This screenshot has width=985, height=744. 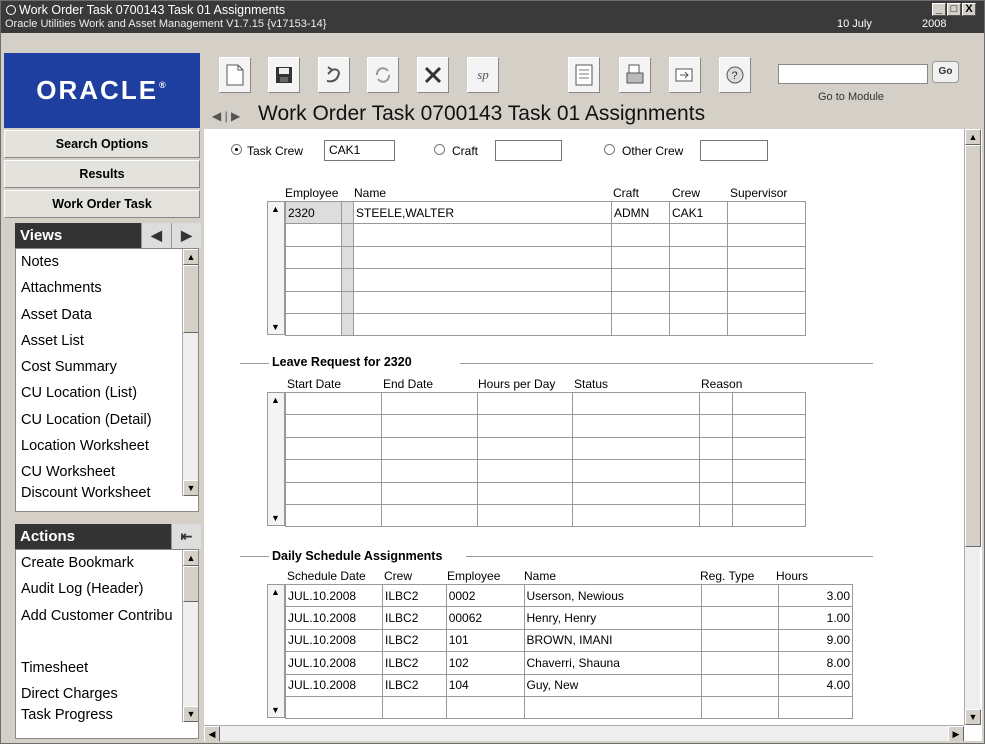 What do you see at coordinates (613, 618) in the screenshot?
I see `table-cell: Henry, Henry` at bounding box center [613, 618].